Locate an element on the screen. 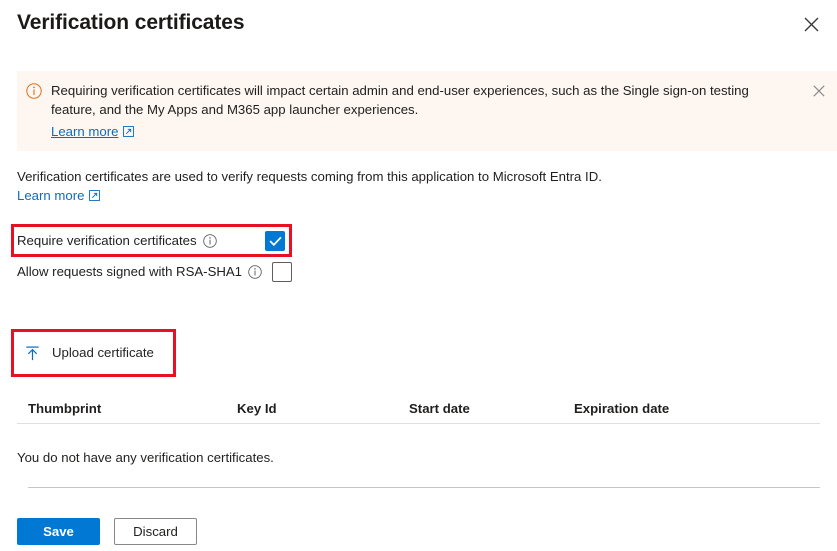 This screenshot has width=837, height=551. banner-info-icon-wrap is located at coordinates (34, 90).